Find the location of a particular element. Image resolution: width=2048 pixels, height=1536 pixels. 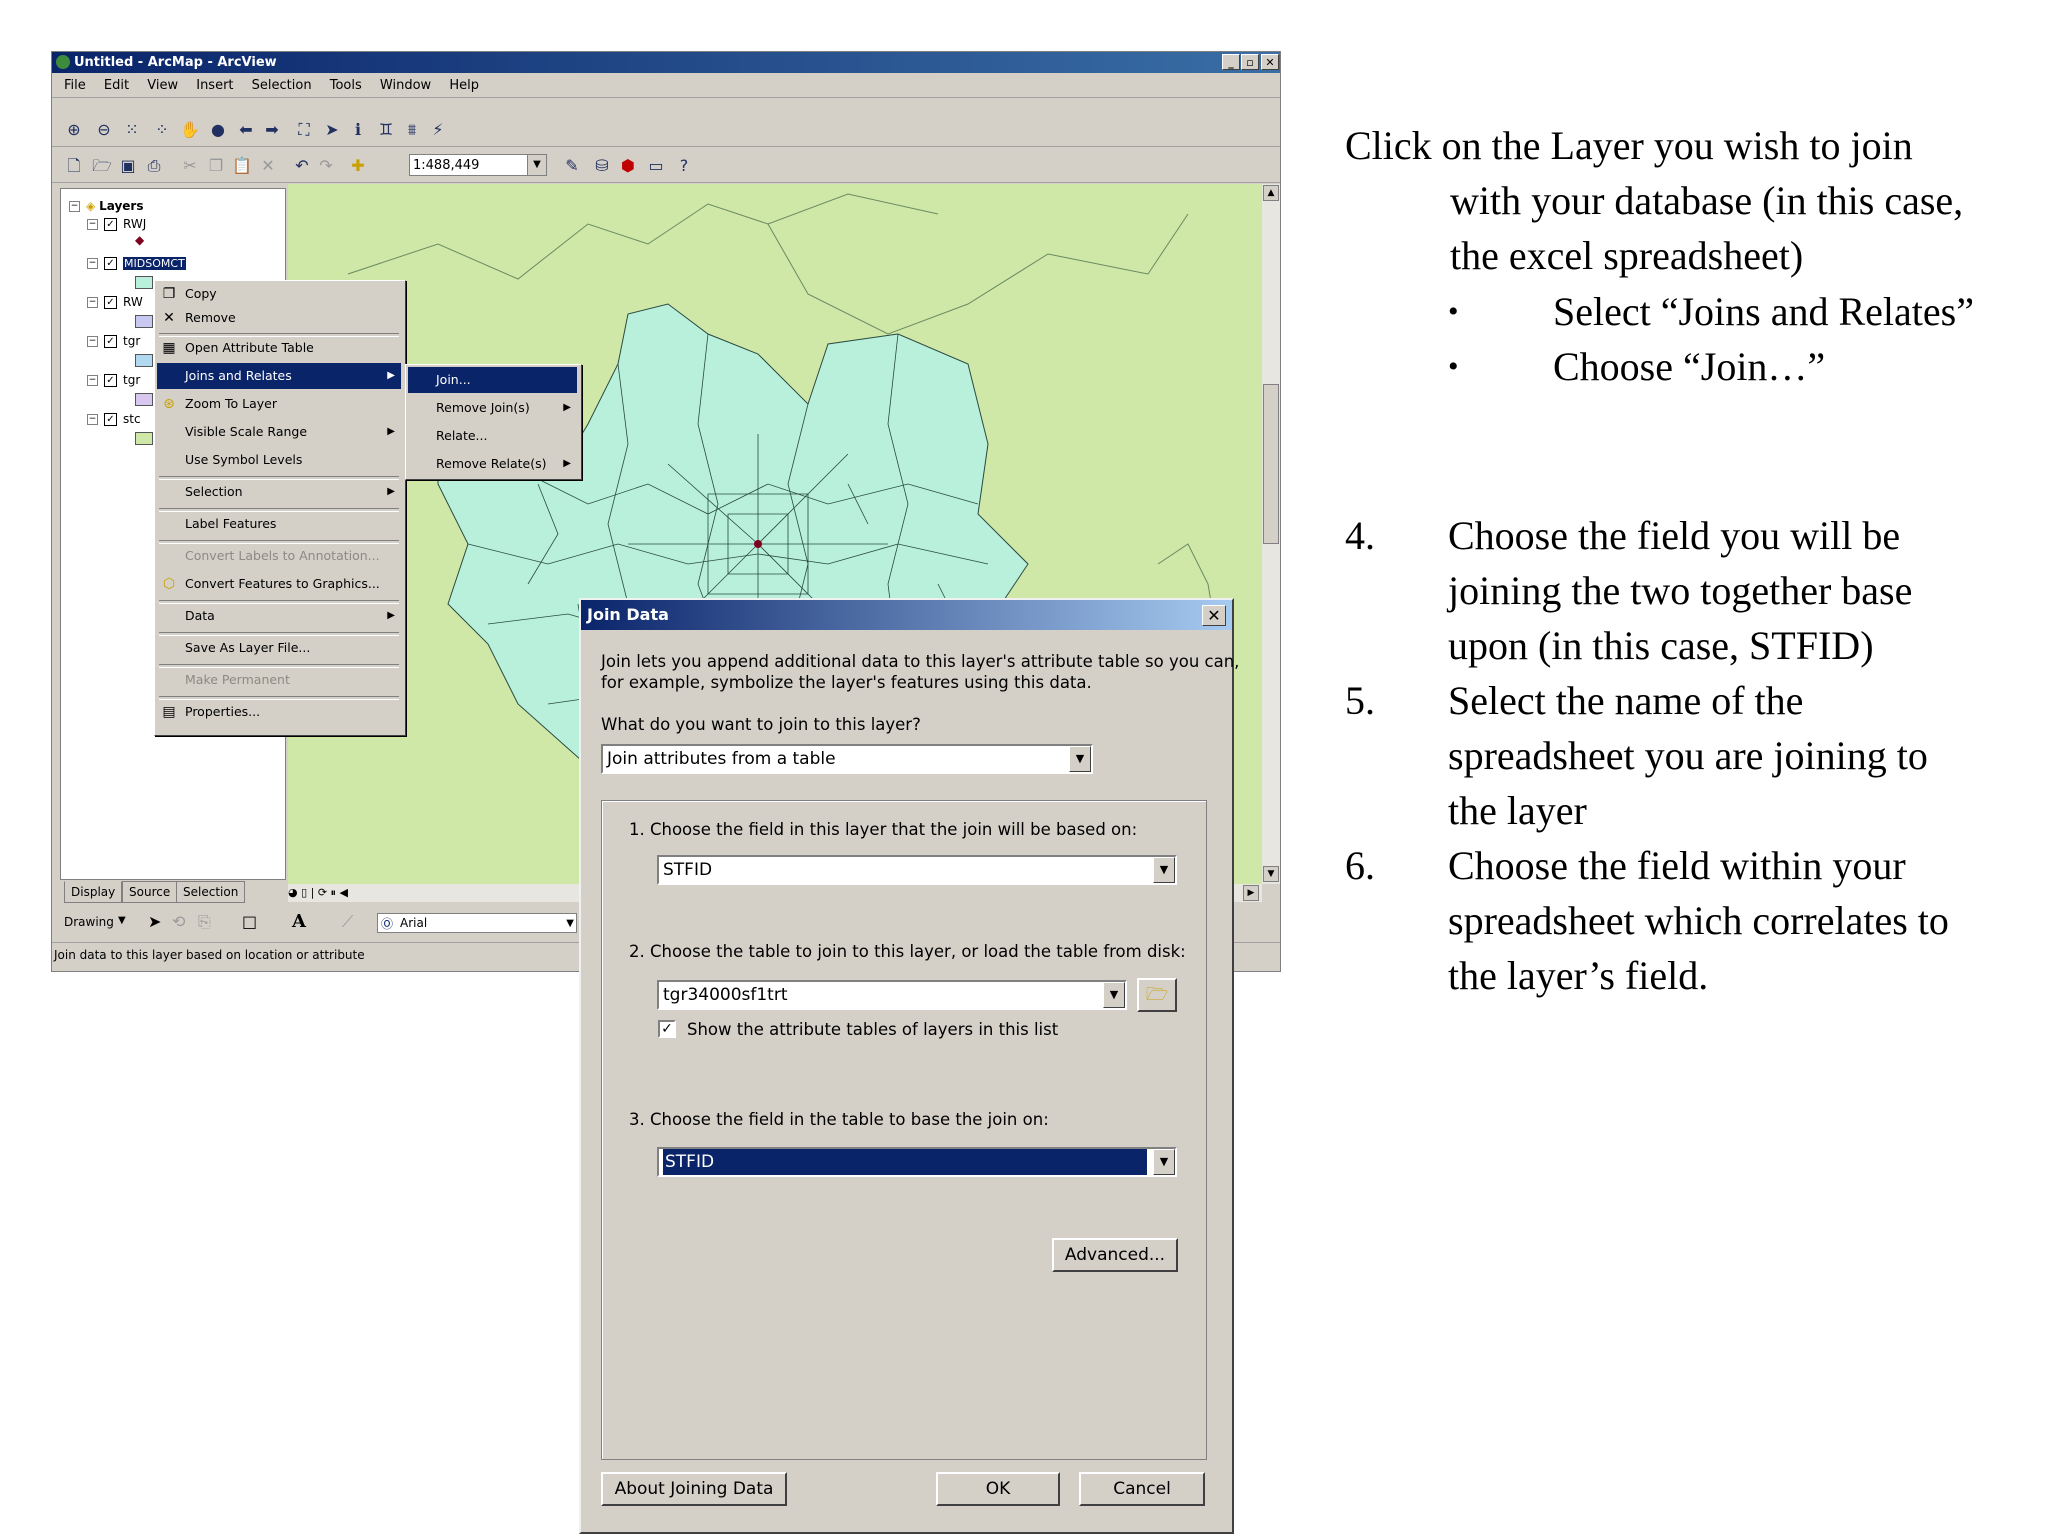

join-table-select: tgr34000sf1trt ▼ is located at coordinates (892, 995).